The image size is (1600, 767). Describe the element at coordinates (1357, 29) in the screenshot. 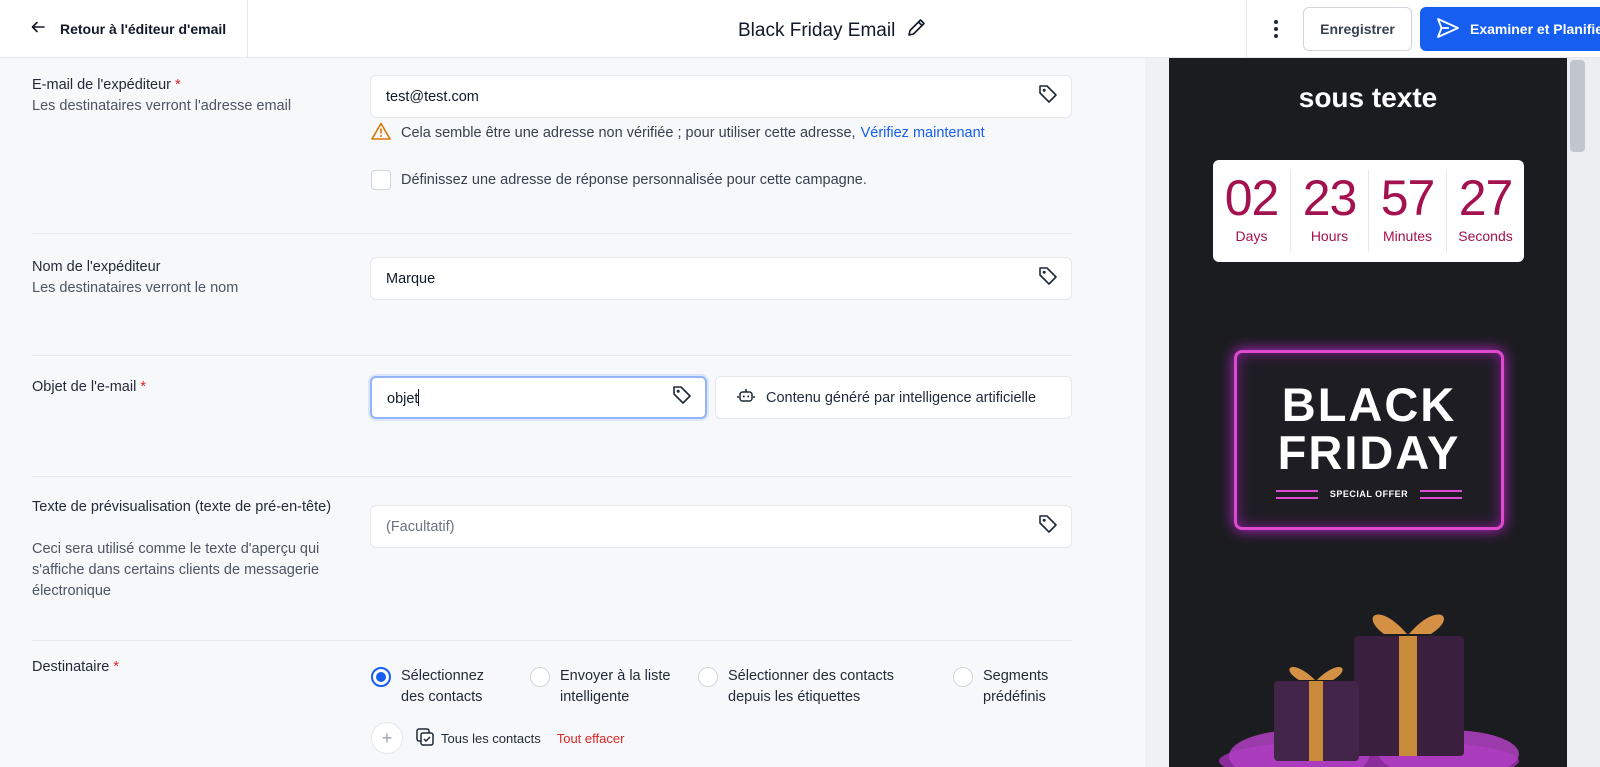

I see `save-button: Enregistrer` at that location.